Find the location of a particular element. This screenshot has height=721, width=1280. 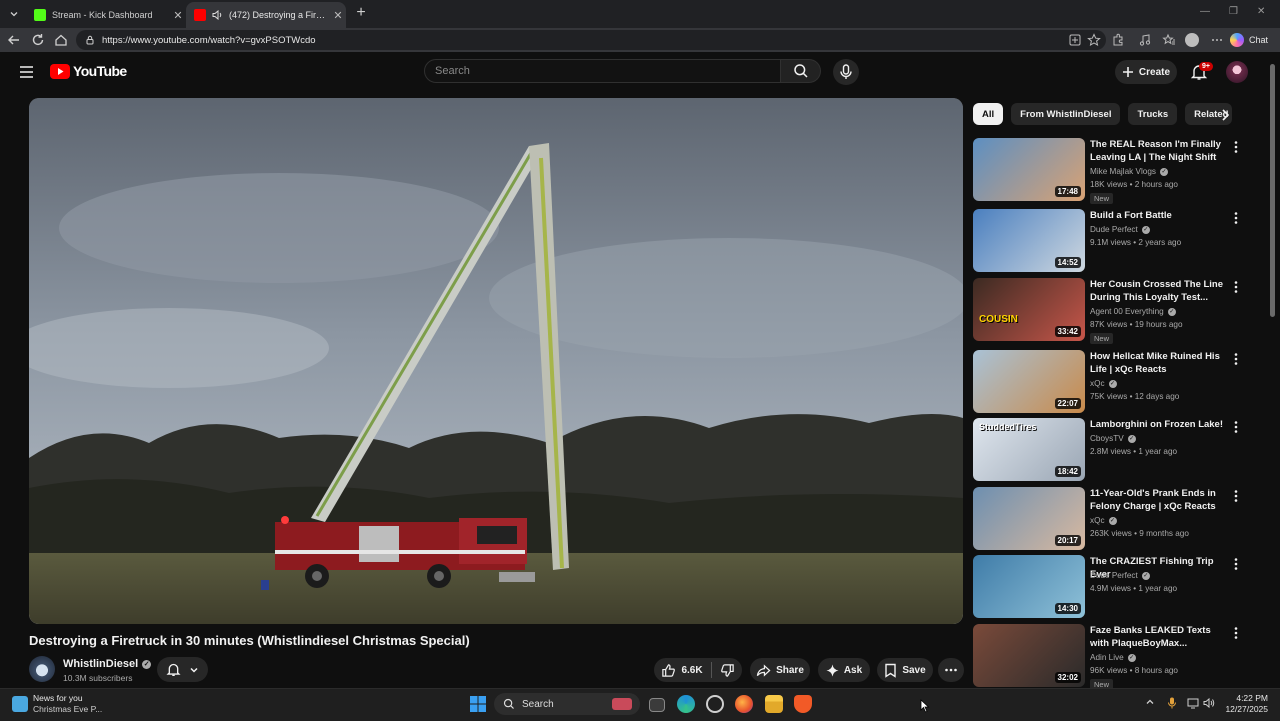

minimize-icon: — is located at coordinates (1205, 11).